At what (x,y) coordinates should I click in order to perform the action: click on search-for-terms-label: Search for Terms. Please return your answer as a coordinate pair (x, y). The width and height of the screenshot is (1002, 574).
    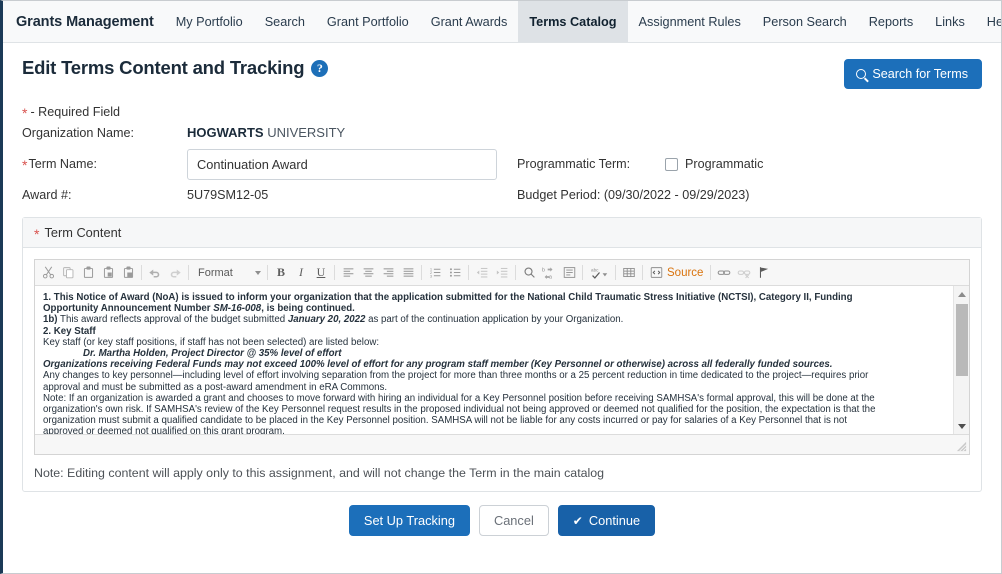
    Looking at the image, I should click on (920, 74).